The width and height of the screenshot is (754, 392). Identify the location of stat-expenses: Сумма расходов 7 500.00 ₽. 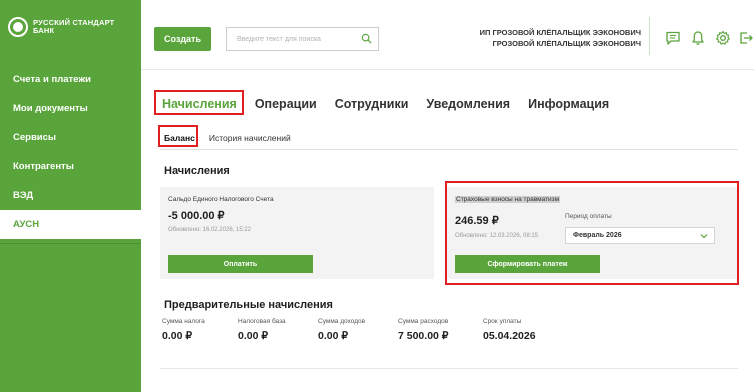
(423, 330).